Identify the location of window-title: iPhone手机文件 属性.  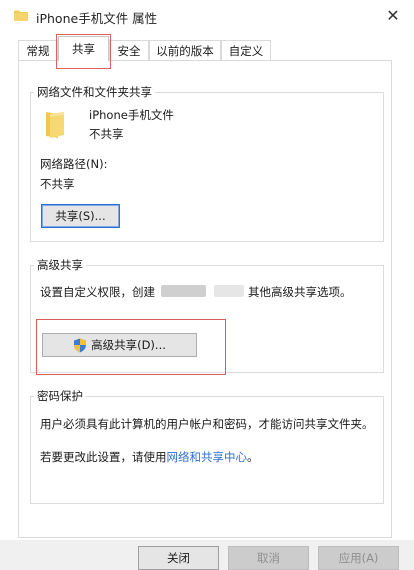
(97, 18).